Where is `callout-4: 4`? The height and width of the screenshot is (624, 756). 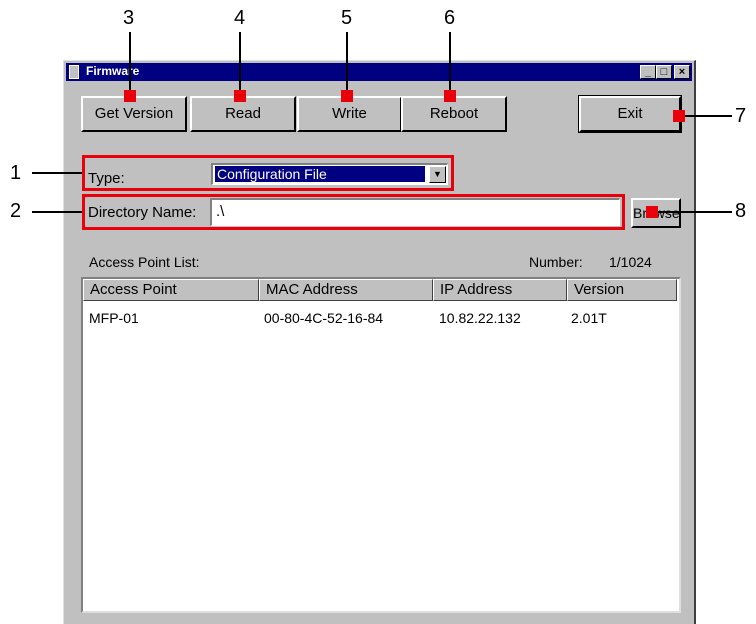 callout-4: 4 is located at coordinates (240, 18).